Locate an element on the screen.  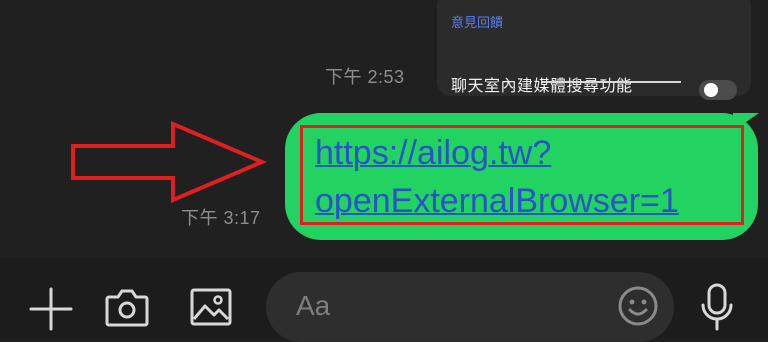
emoji-icon is located at coordinates (638, 306).